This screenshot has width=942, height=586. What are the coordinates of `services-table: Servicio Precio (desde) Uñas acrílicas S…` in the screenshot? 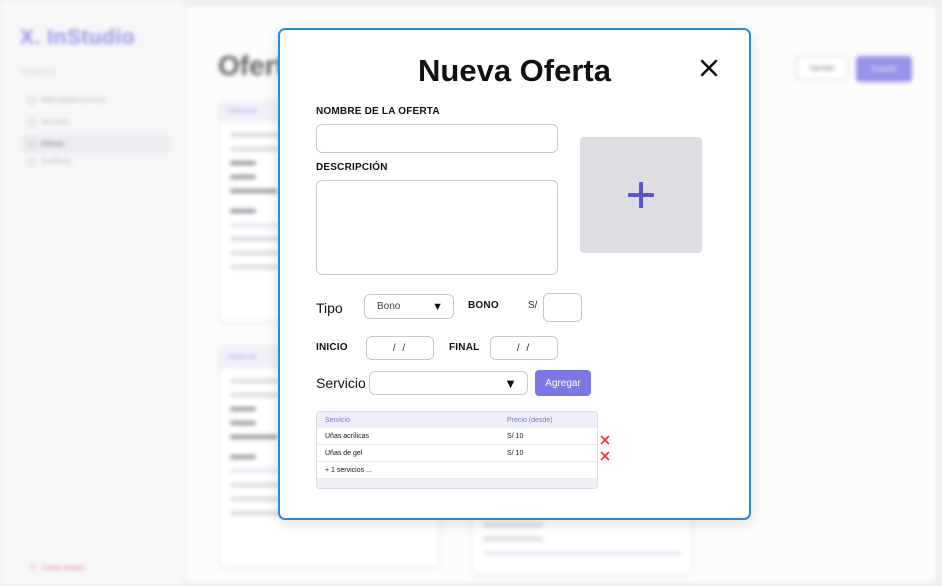 It's located at (457, 450).